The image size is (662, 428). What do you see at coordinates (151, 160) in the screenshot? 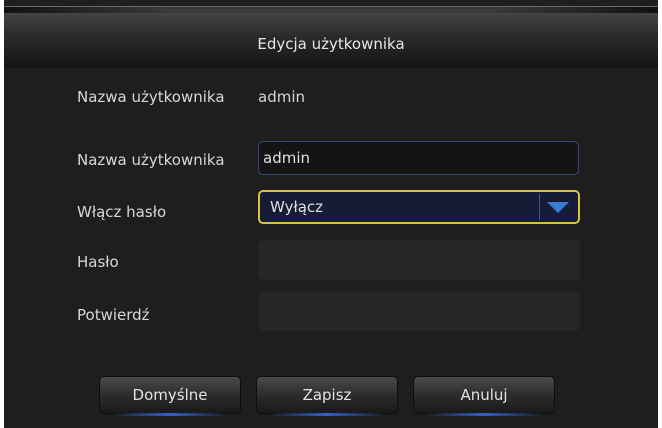
I see `username-label: Nazwa użytkownika` at bounding box center [151, 160].